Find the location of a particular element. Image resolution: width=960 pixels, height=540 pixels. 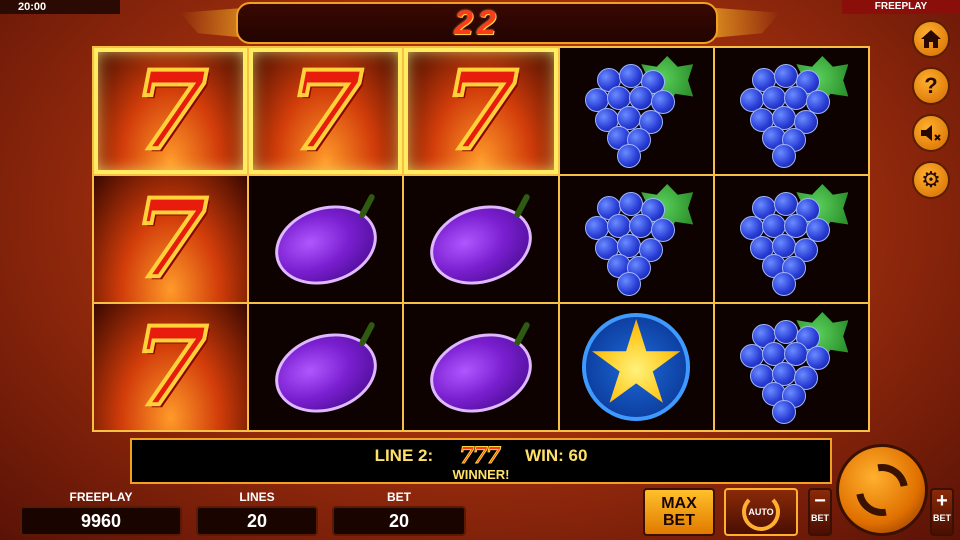

win-line-label: LINE 2: is located at coordinates (404, 455).